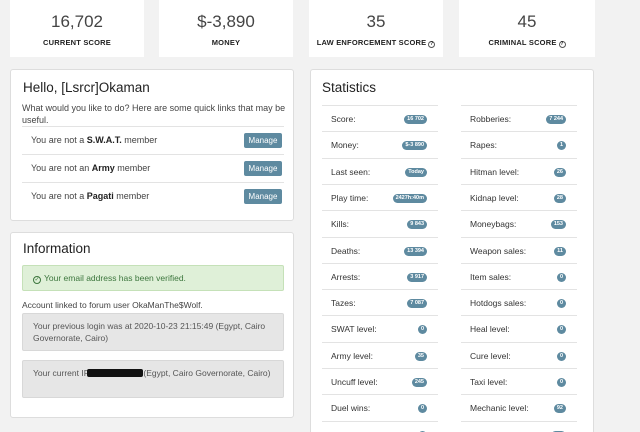  I want to click on stat-row: Robberies: 7 244, so click(519, 118).